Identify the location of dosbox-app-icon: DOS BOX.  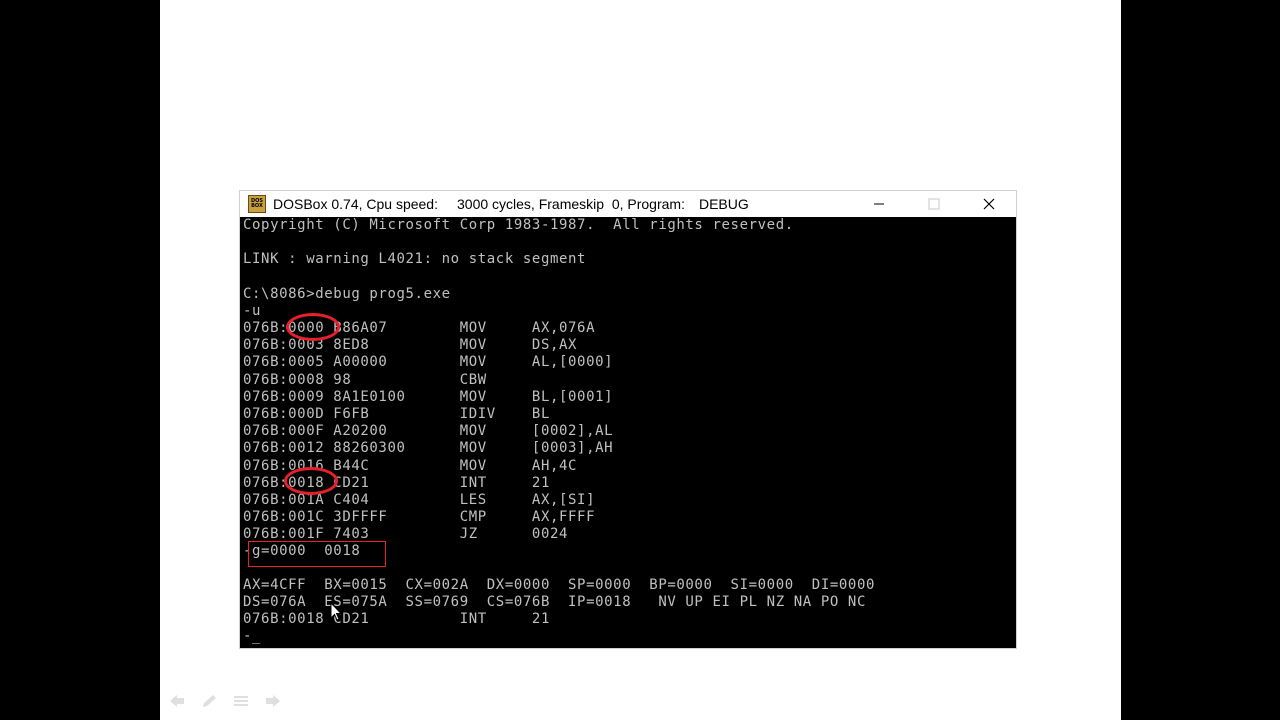
(257, 204).